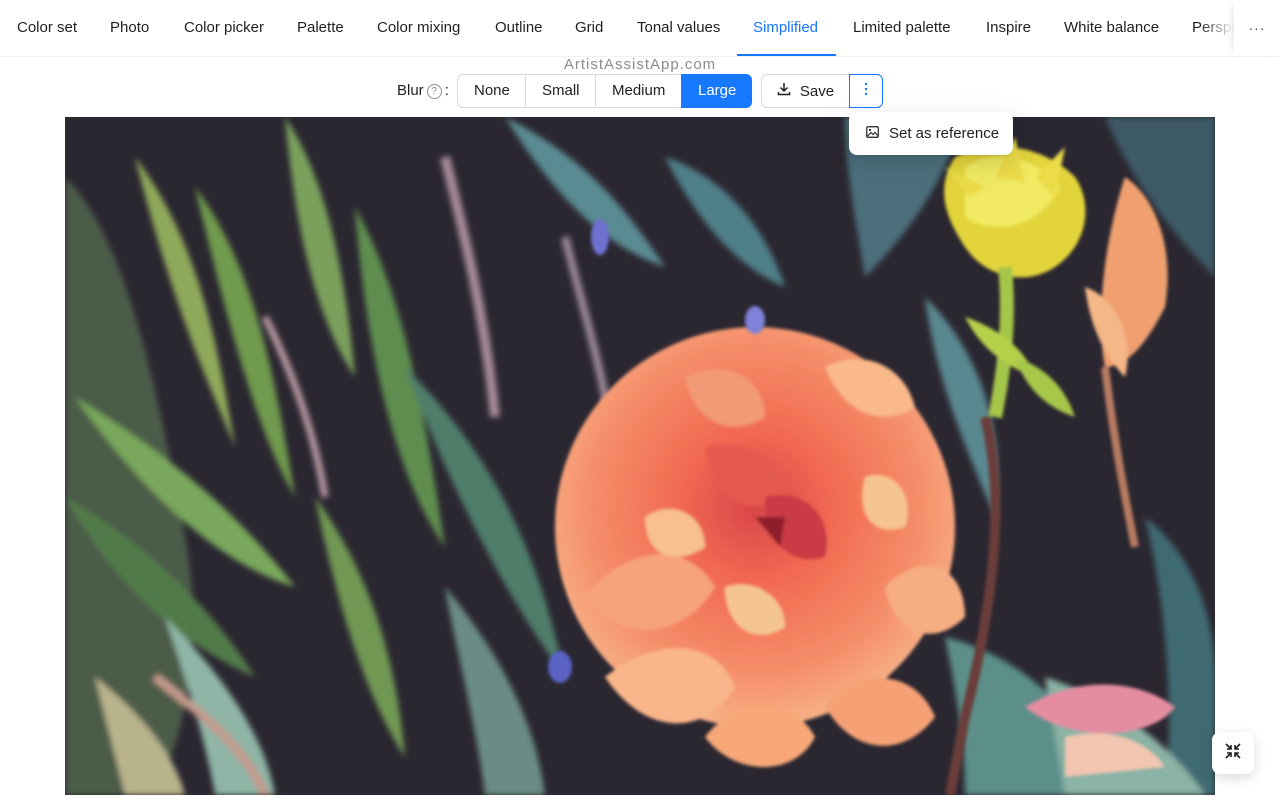 This screenshot has height=800, width=1280. What do you see at coordinates (902, 28) in the screenshot?
I see `tab-limited-palette: Limited palette` at bounding box center [902, 28].